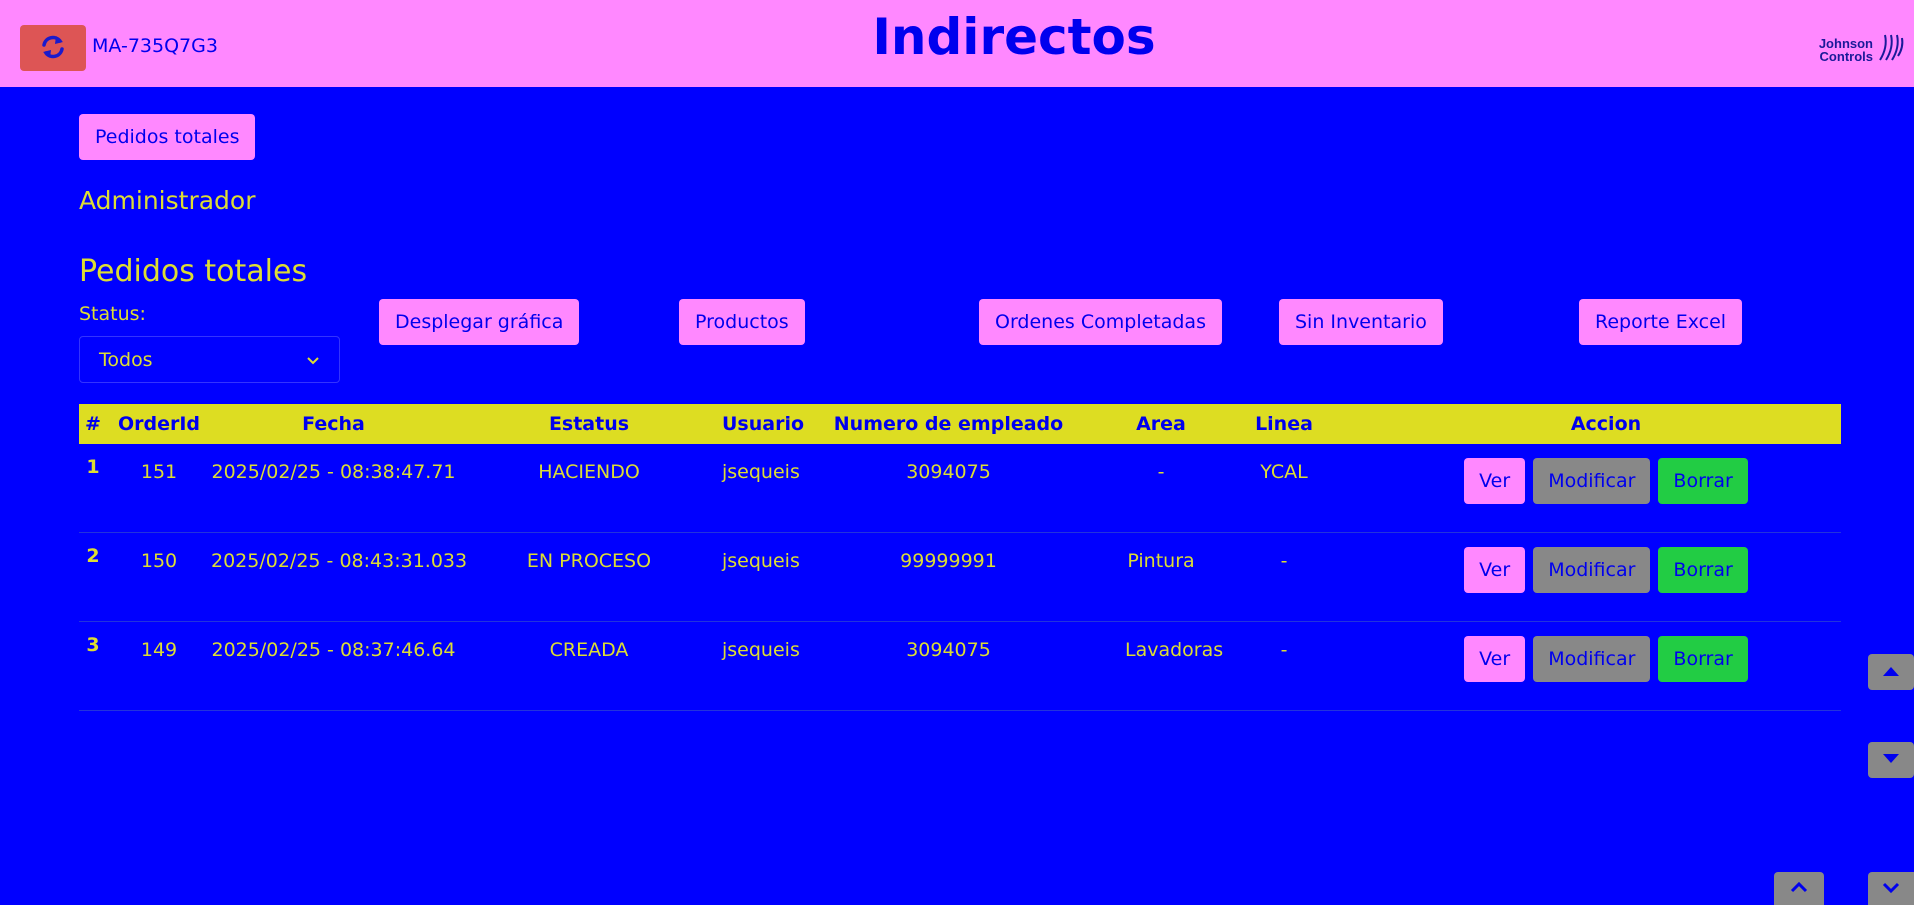 This screenshot has width=1914, height=905. I want to click on col-header-accion: Accion, so click(1606, 424).